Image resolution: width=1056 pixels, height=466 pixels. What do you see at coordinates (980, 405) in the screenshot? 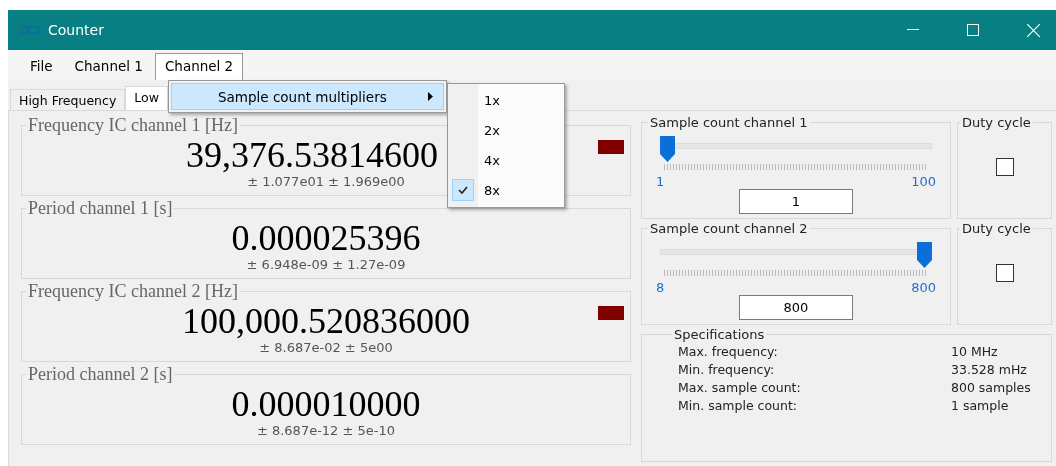
I see `spec-value: 1 sample` at bounding box center [980, 405].